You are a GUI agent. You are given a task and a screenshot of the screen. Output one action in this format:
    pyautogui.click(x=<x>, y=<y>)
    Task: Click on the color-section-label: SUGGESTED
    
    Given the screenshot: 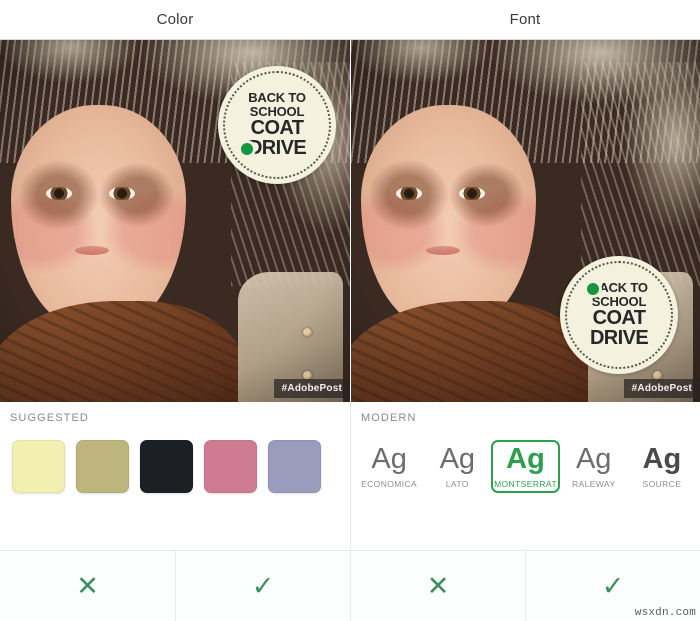 What is the action you would take?
    pyautogui.click(x=49, y=418)
    